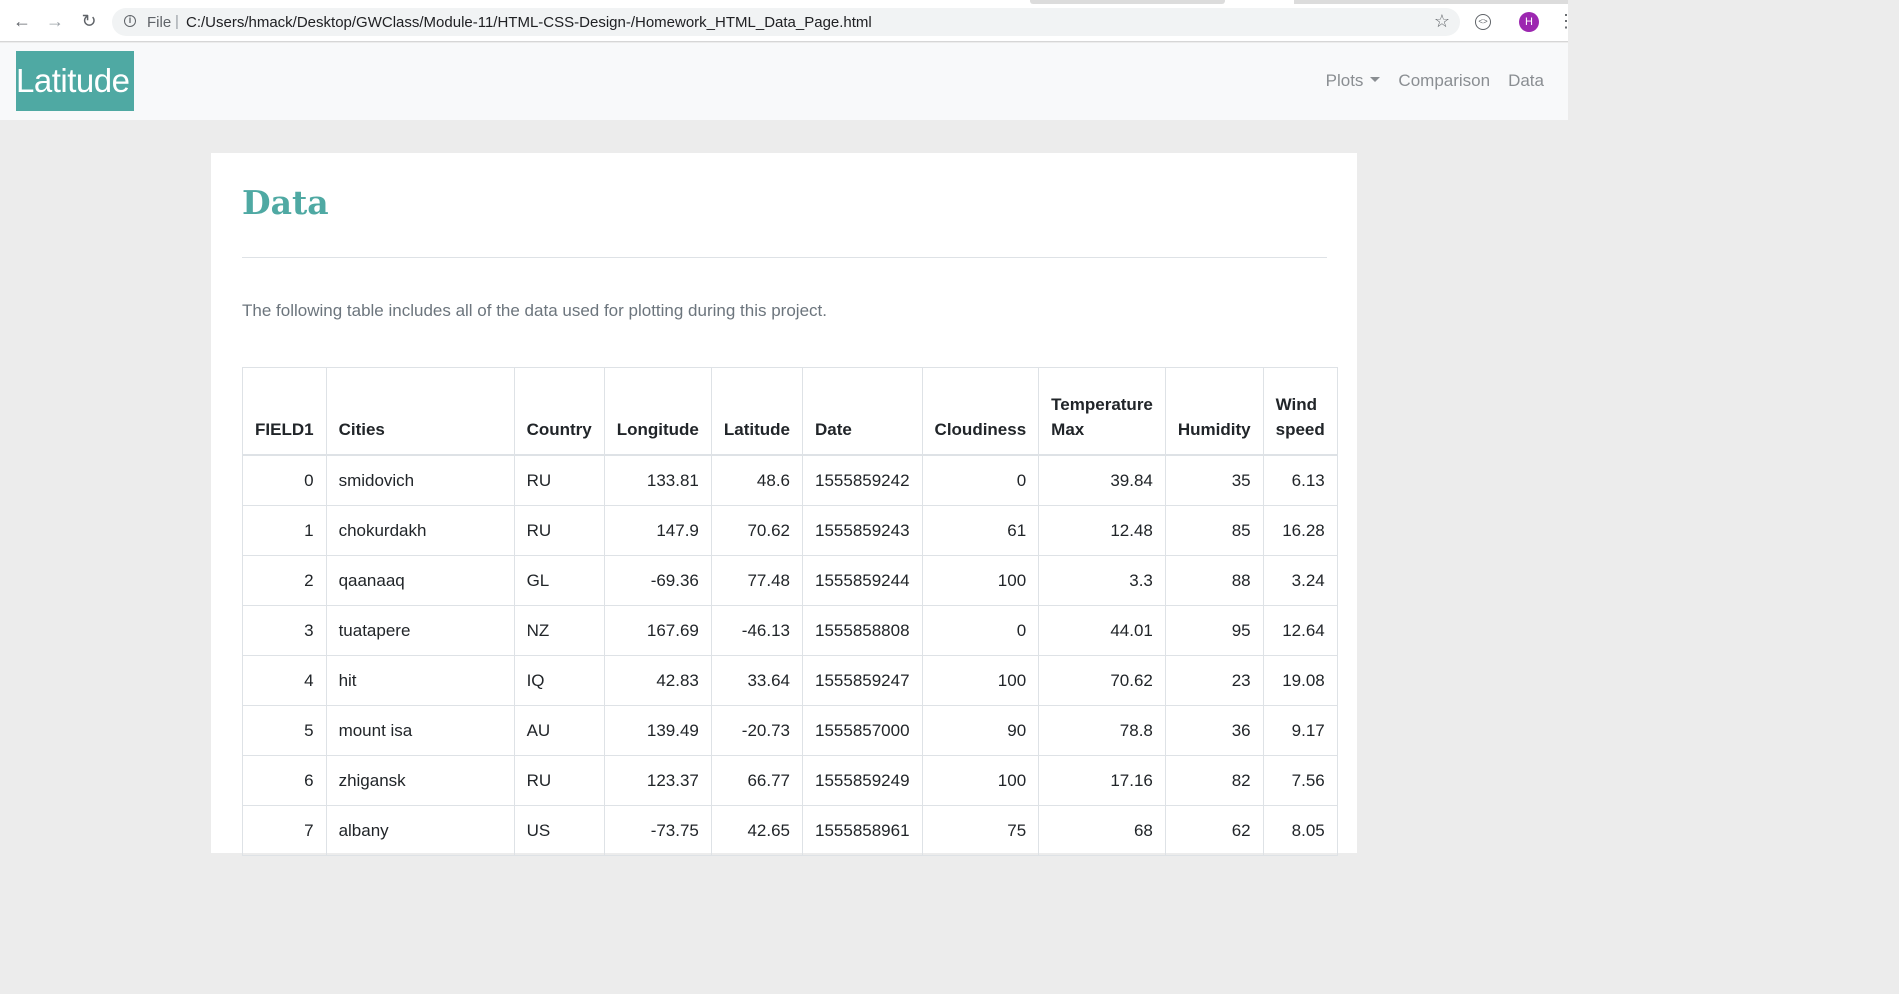  What do you see at coordinates (55, 21) in the screenshot?
I see `forward-arrow-icon: →` at bounding box center [55, 21].